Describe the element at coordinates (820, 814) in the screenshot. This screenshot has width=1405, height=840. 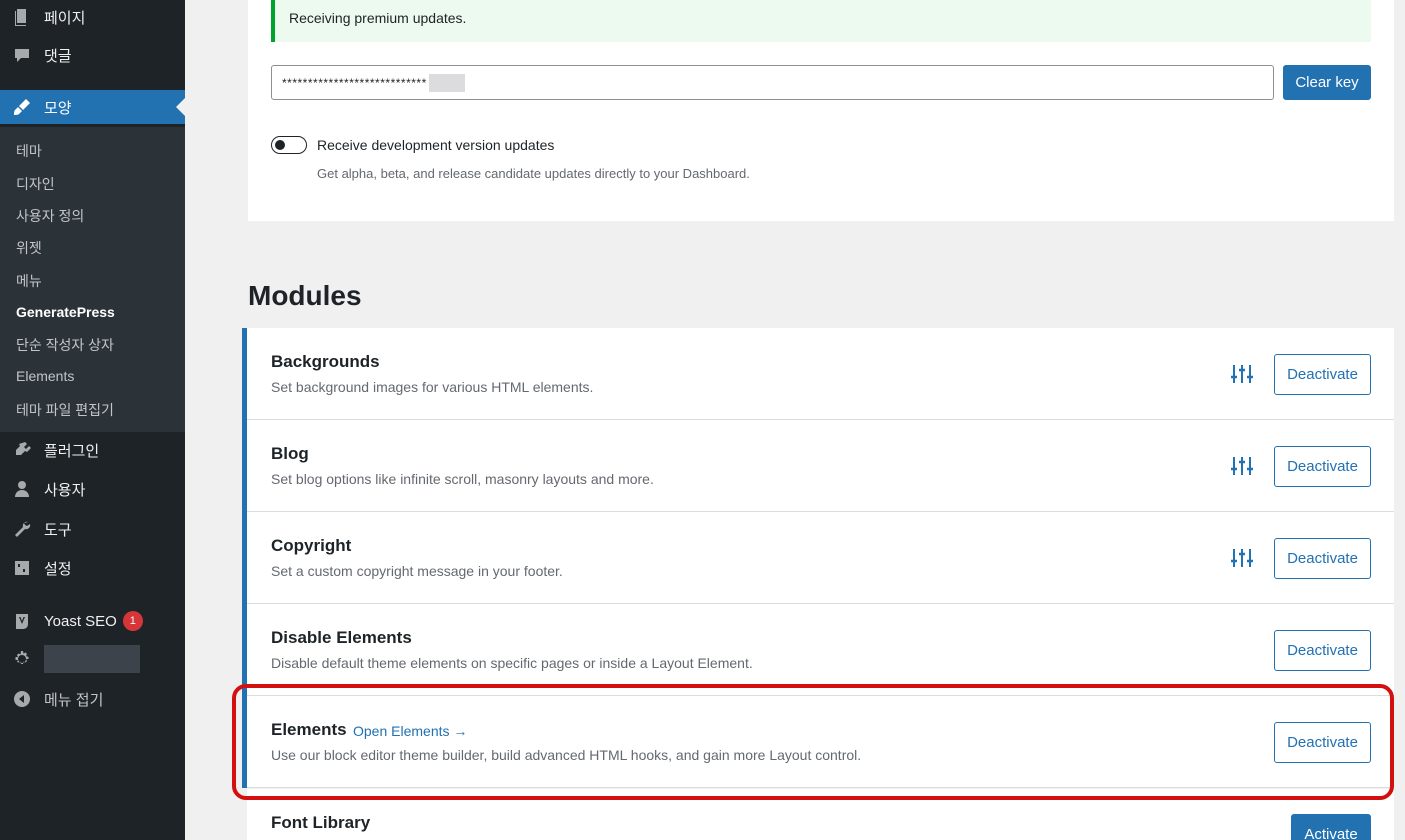
I see `module-row-font-library: Font Library Activate` at that location.